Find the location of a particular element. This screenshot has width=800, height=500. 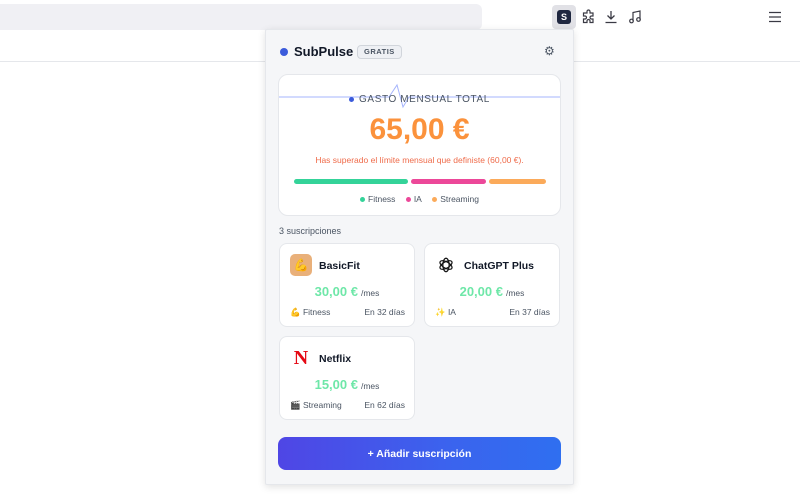

legend-item-fitness: Fitness is located at coordinates (377, 199).